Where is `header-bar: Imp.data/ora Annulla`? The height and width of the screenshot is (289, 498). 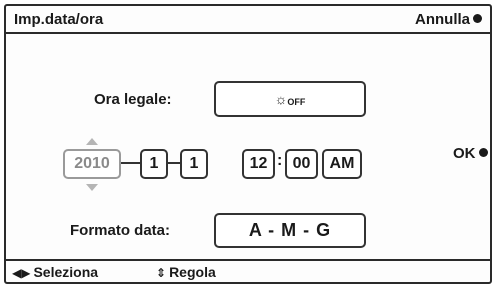
header-bar: Imp.data/ora Annulla is located at coordinates (248, 20).